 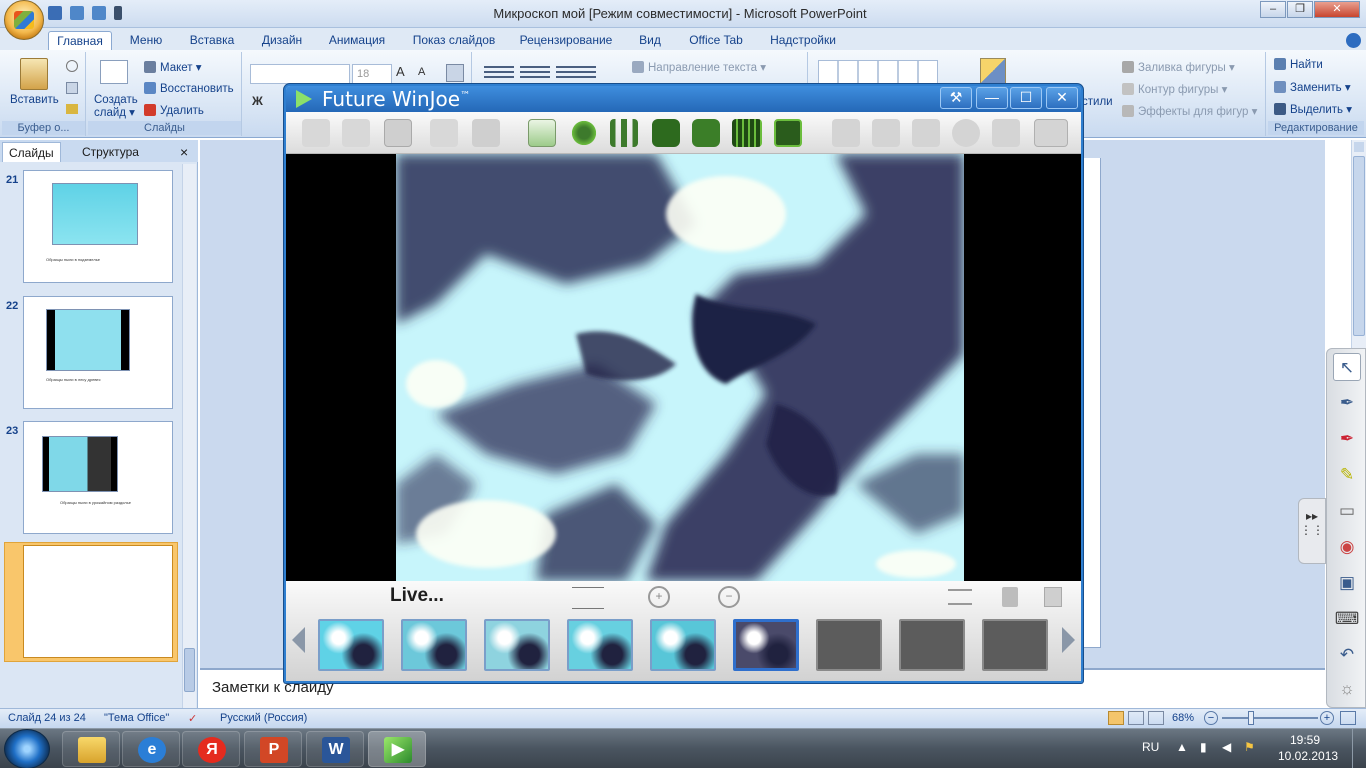 What do you see at coordinates (1189, 111) in the screenshot?
I see `shape-effects-button: Эффекты для фигур ▾` at bounding box center [1189, 111].